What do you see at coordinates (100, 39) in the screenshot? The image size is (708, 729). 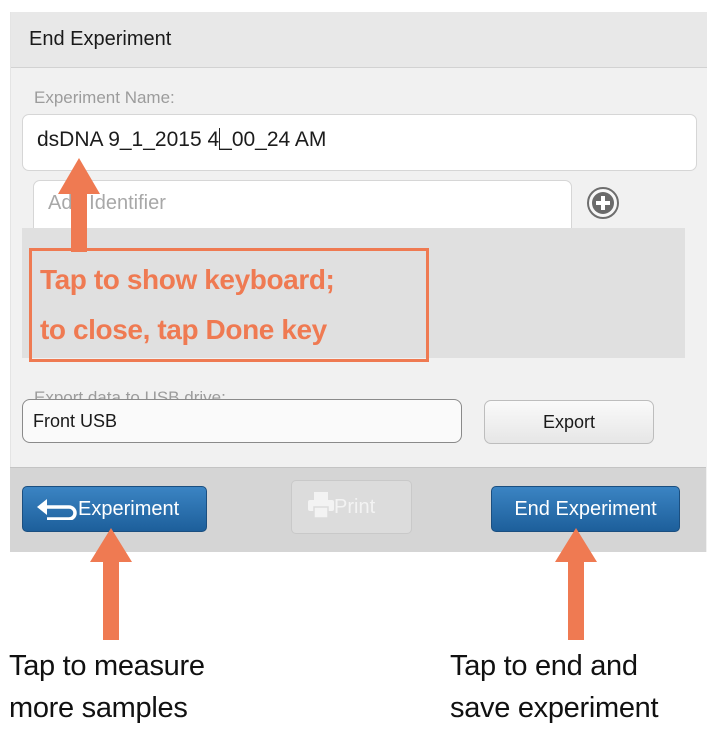 I see `dialog-title: End Experiment` at bounding box center [100, 39].